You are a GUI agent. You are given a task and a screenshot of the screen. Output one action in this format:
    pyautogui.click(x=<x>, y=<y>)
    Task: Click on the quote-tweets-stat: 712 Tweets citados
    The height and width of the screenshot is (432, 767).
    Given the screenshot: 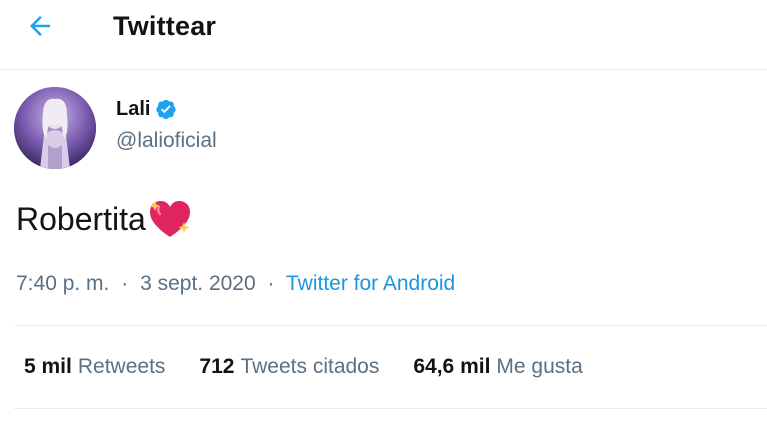 What is the action you would take?
    pyautogui.click(x=289, y=367)
    